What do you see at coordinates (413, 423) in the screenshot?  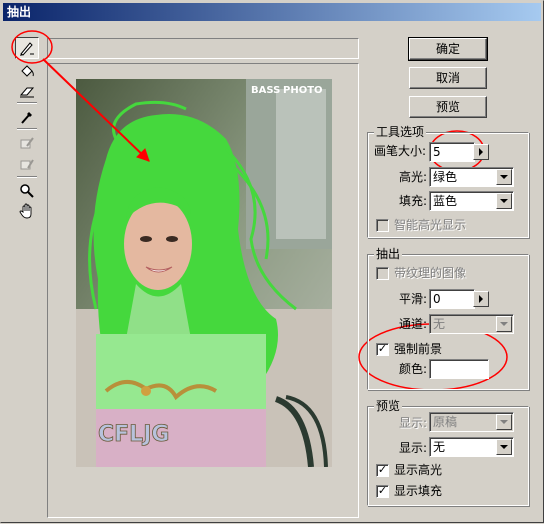 I see `show-label-1: 显示:` at bounding box center [413, 423].